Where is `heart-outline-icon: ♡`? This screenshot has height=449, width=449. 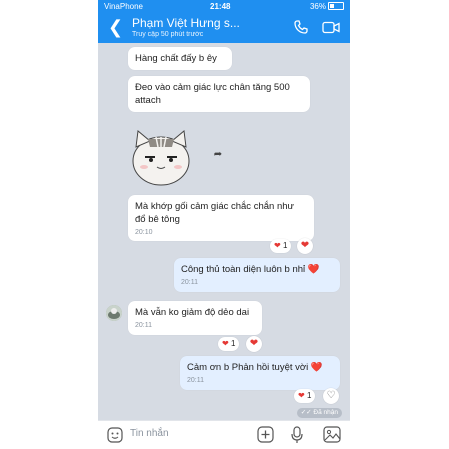
heart-outline-icon: ♡ is located at coordinates (331, 395).